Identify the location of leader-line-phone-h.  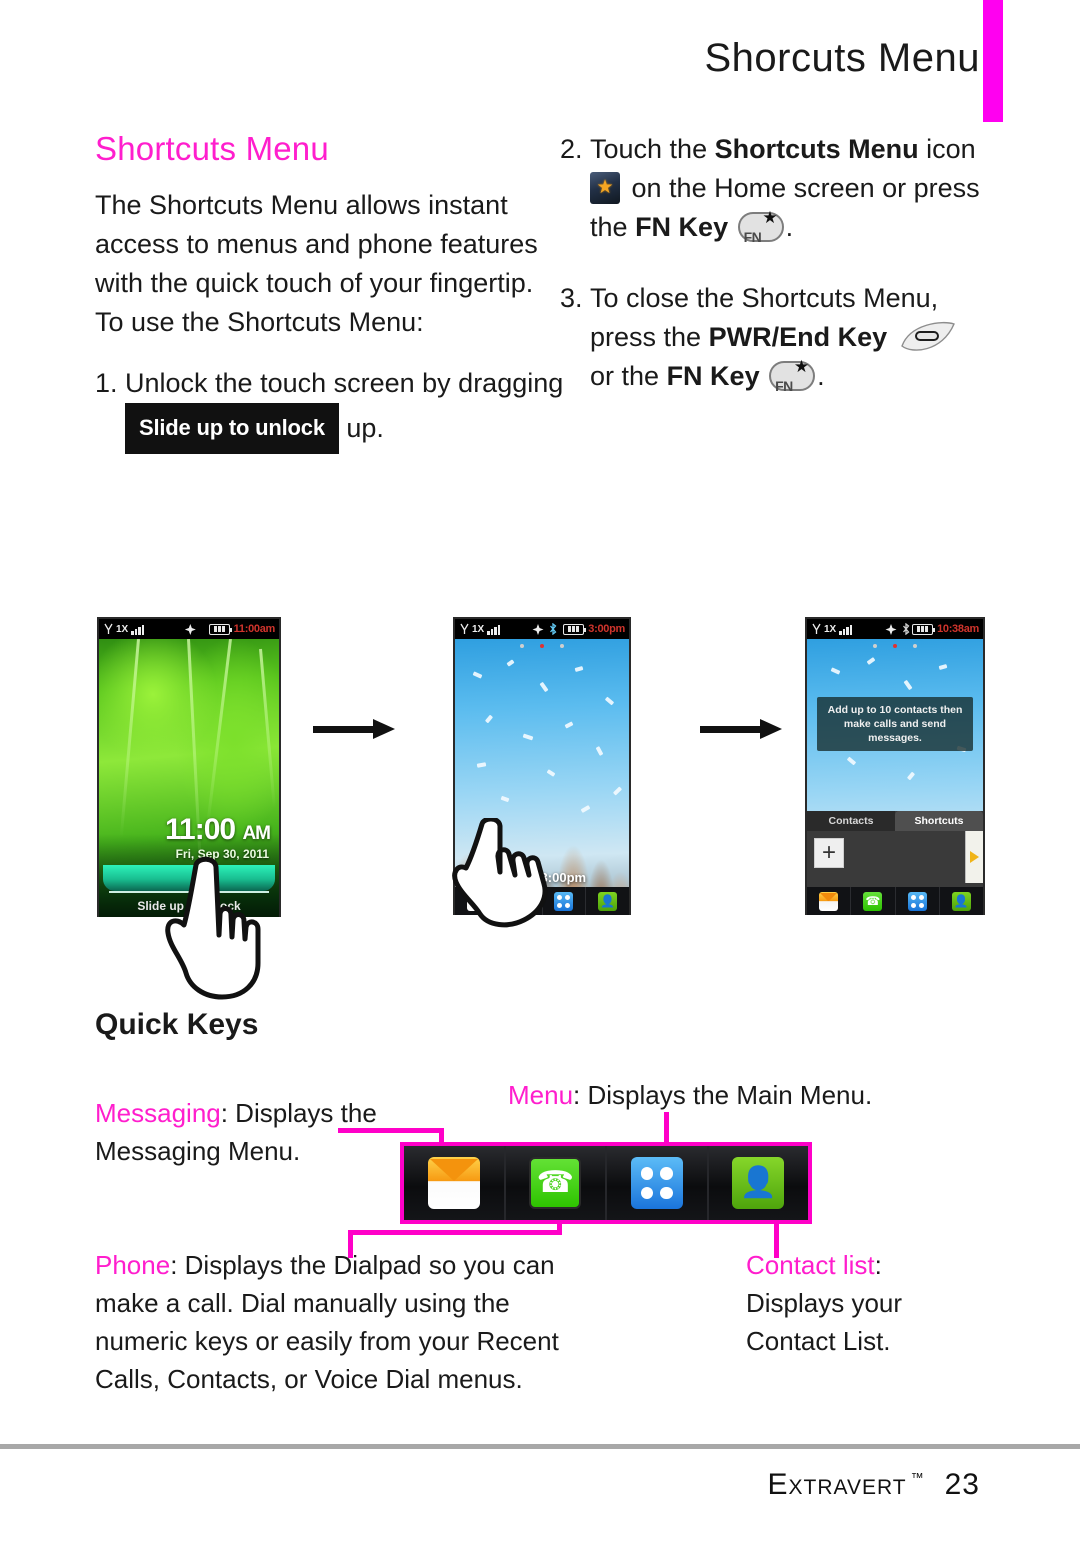
(455, 1232).